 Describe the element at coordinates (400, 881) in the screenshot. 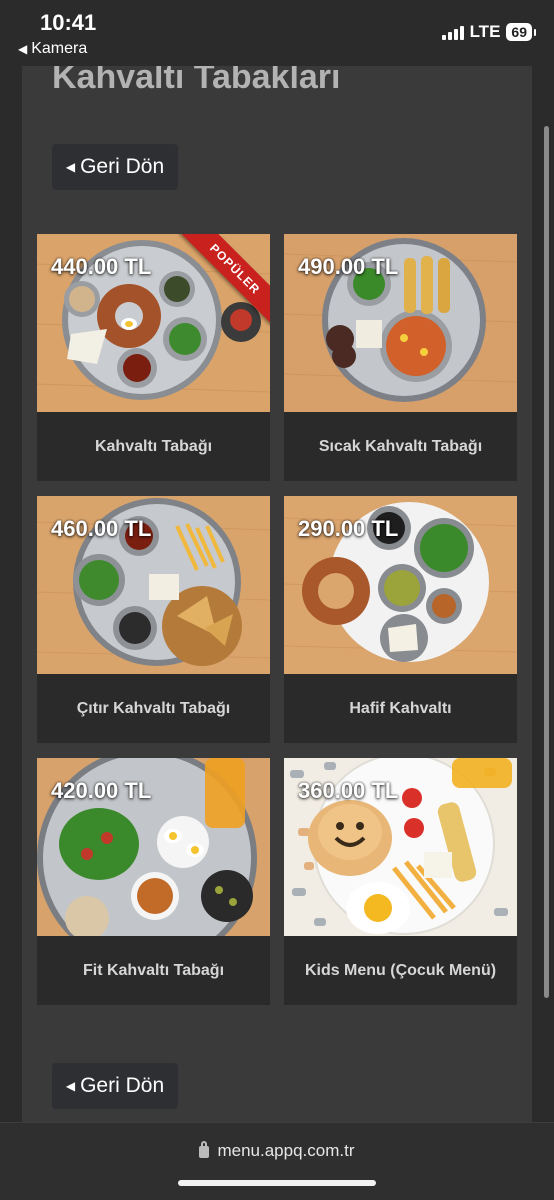

I see `product-card: 360.00 TL Kids Menu (Çocuk Menü)` at that location.